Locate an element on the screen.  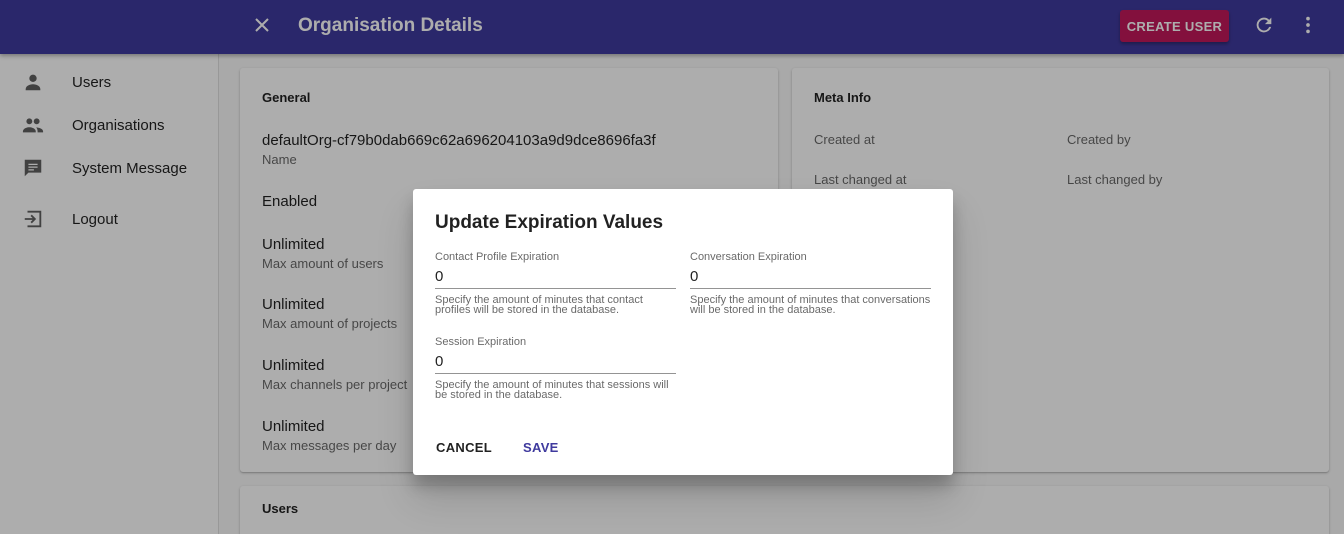
conversation-expiration-input is located at coordinates (810, 277).